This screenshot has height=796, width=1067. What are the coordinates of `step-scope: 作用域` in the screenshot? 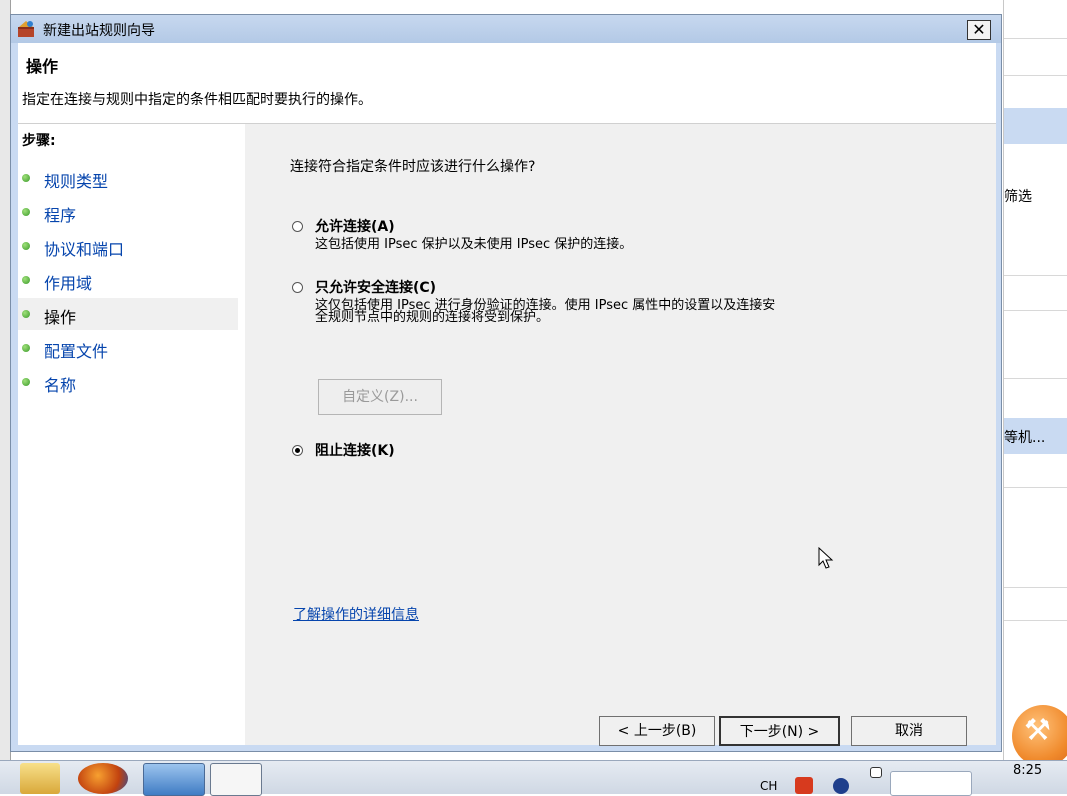 It's located at (128, 280).